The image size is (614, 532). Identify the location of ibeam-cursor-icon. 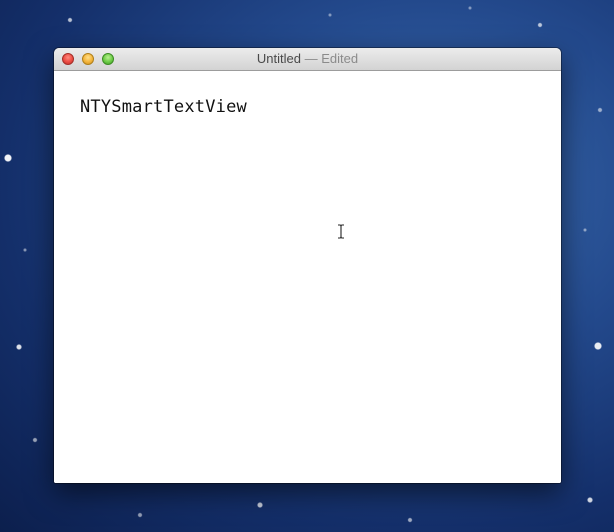
(341, 231).